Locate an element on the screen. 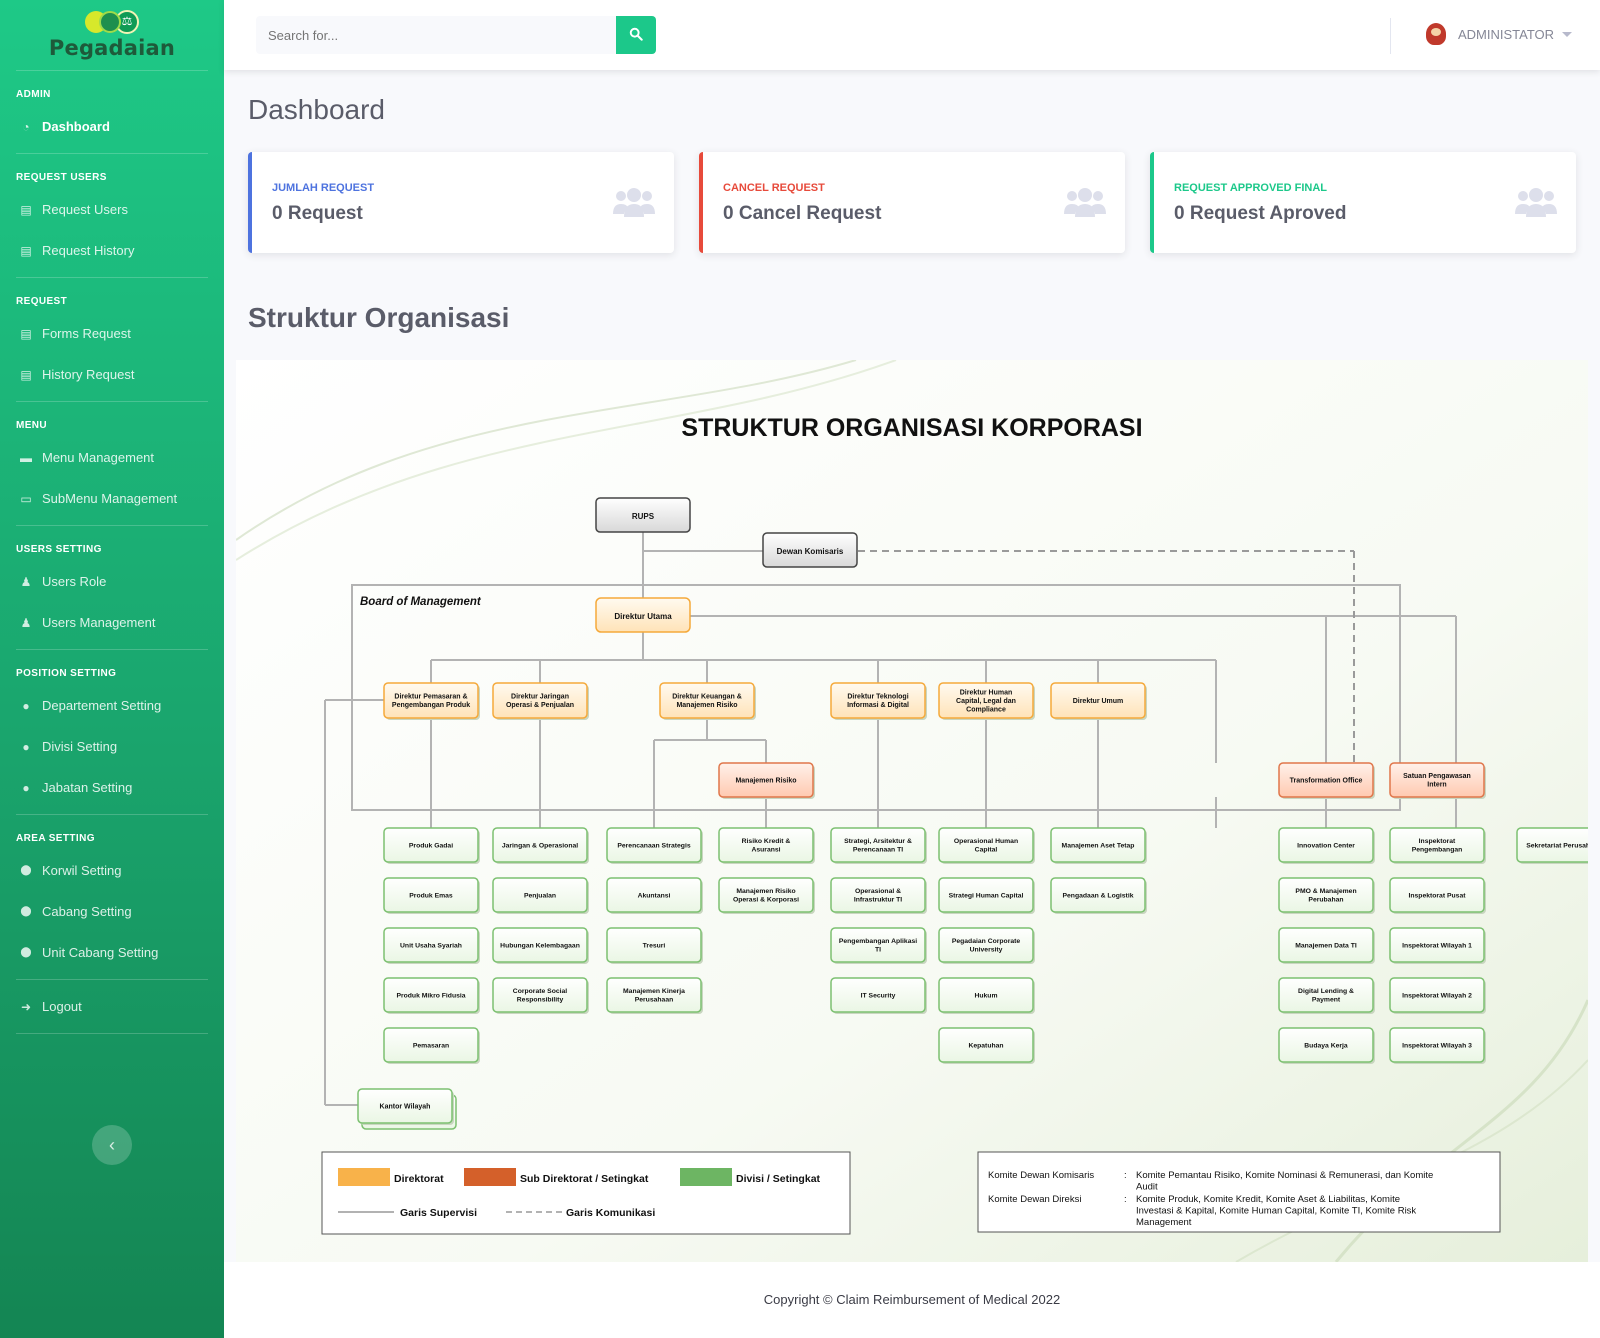 Image resolution: width=1600 pixels, height=1338 pixels. node-label: Operasional & Infrastruktur TI is located at coordinates (878, 895).